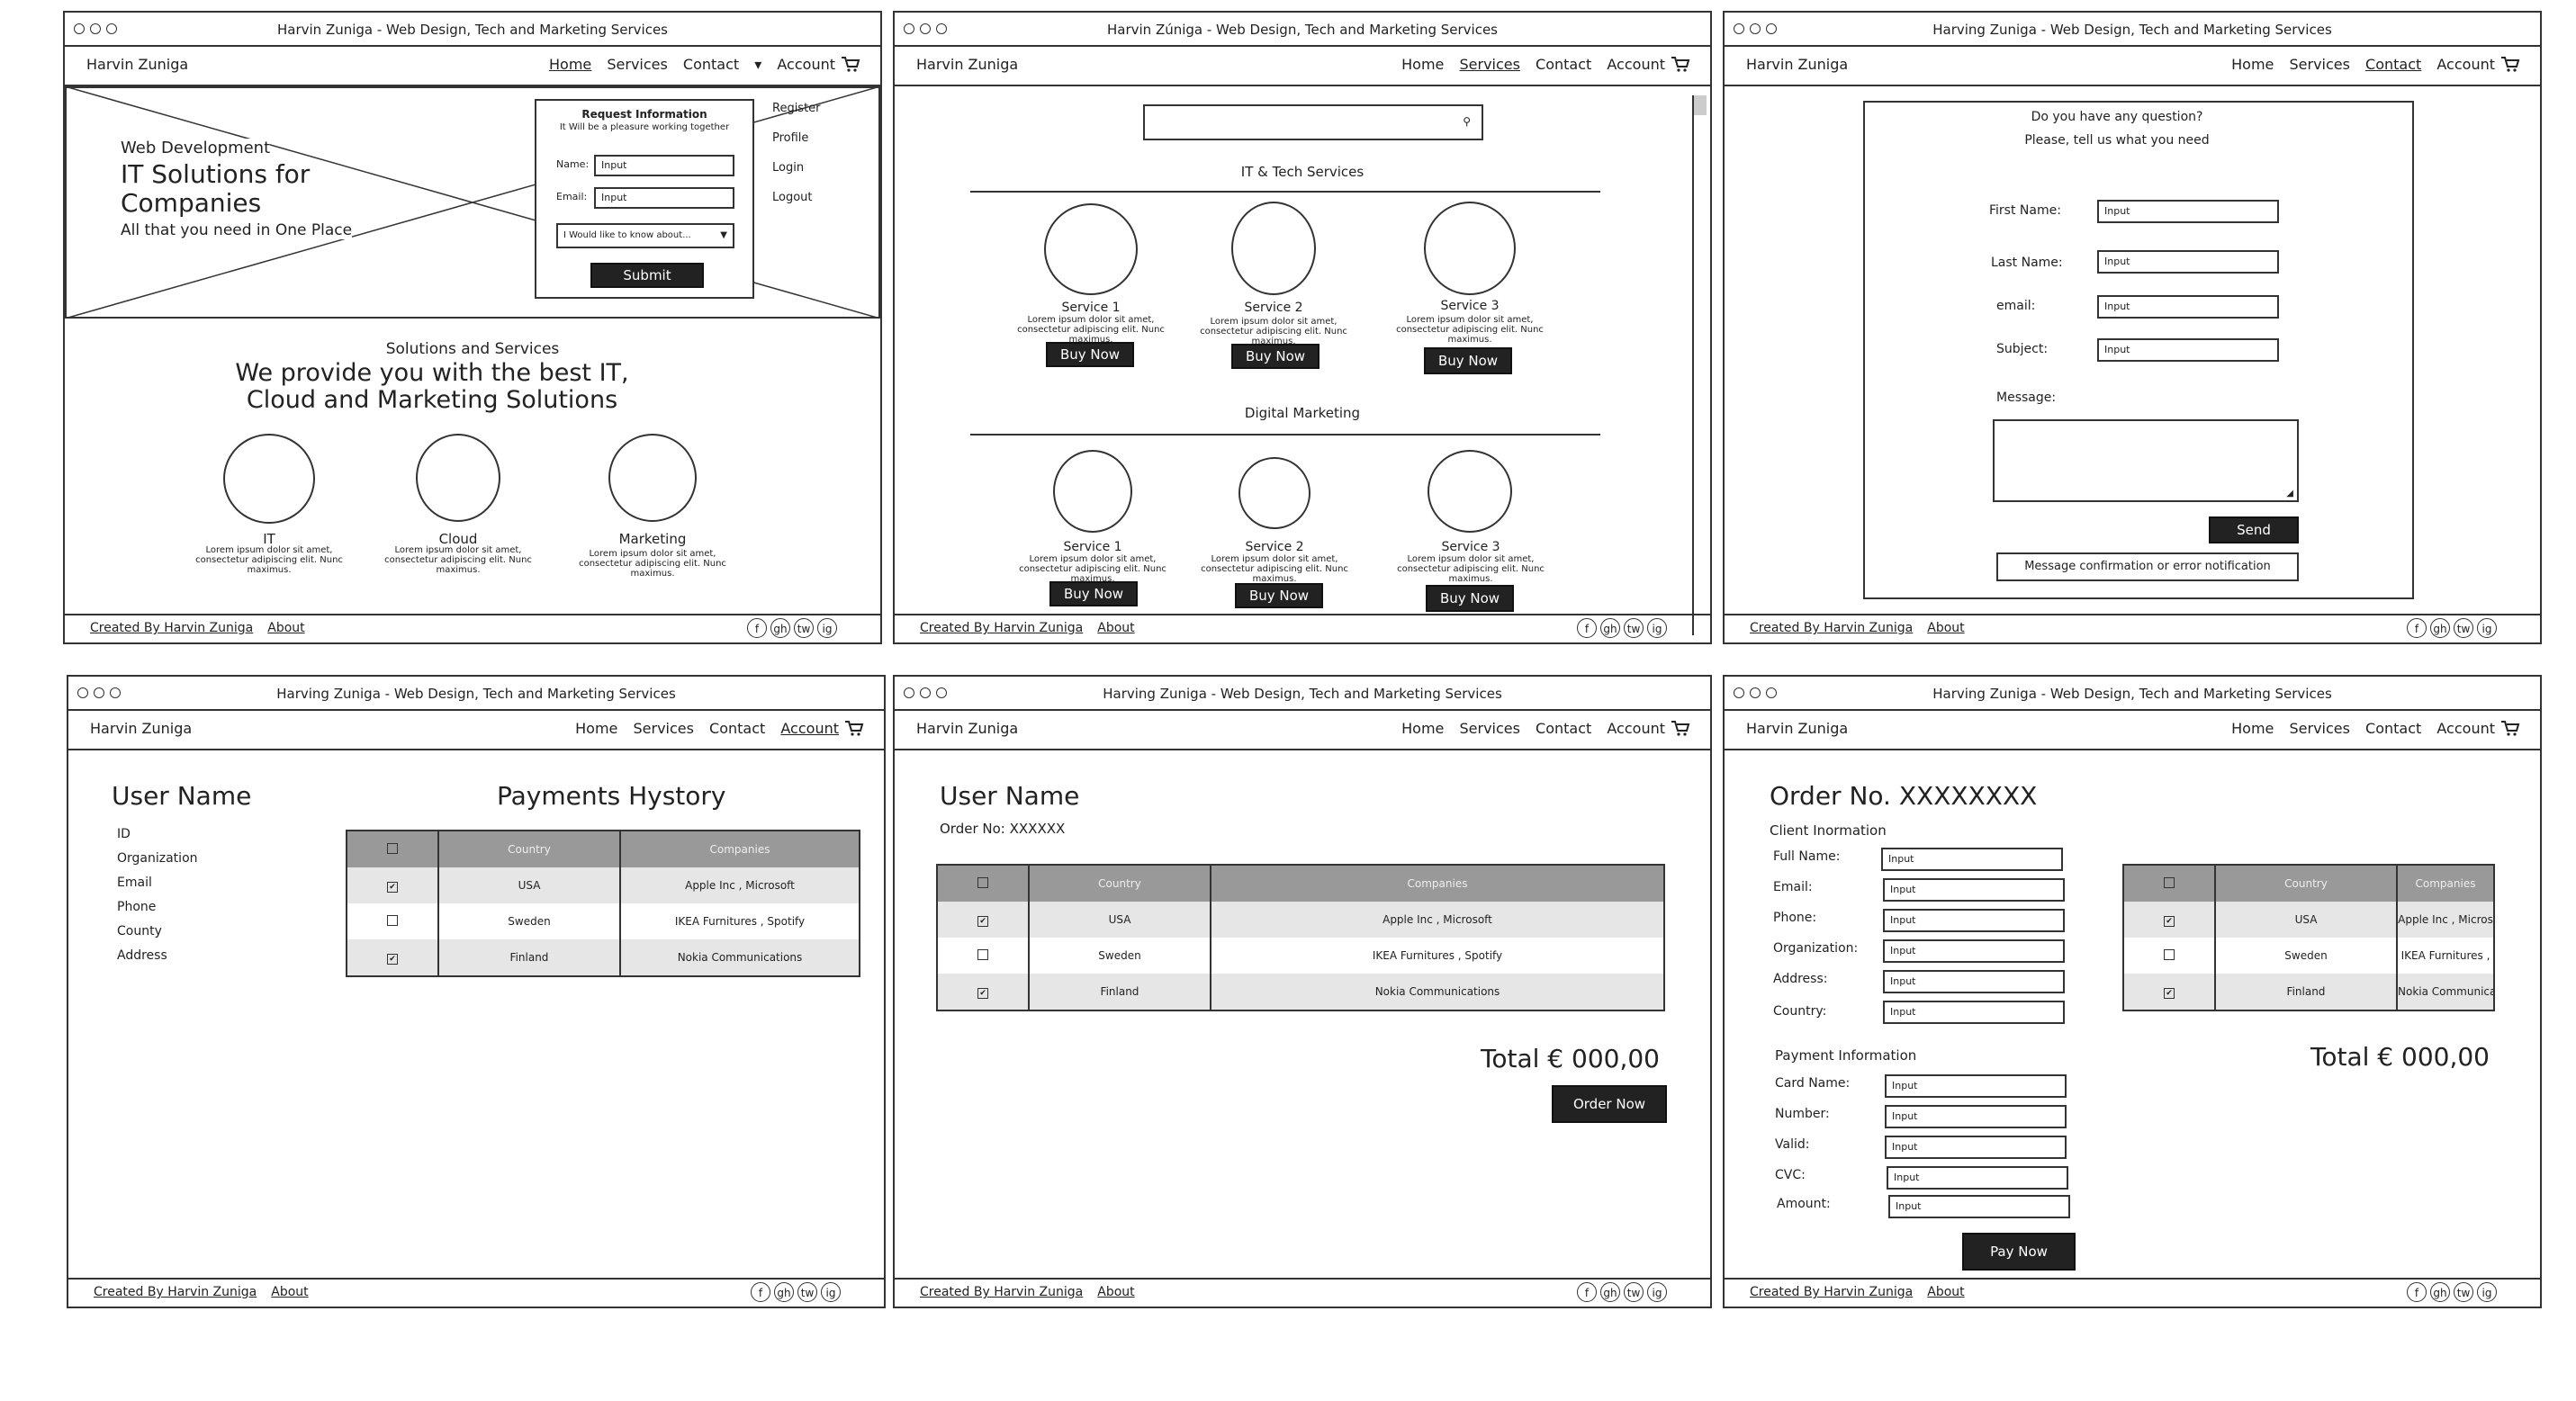 The image size is (2576, 1401). I want to click on phone-input: Input, so click(1974, 920).